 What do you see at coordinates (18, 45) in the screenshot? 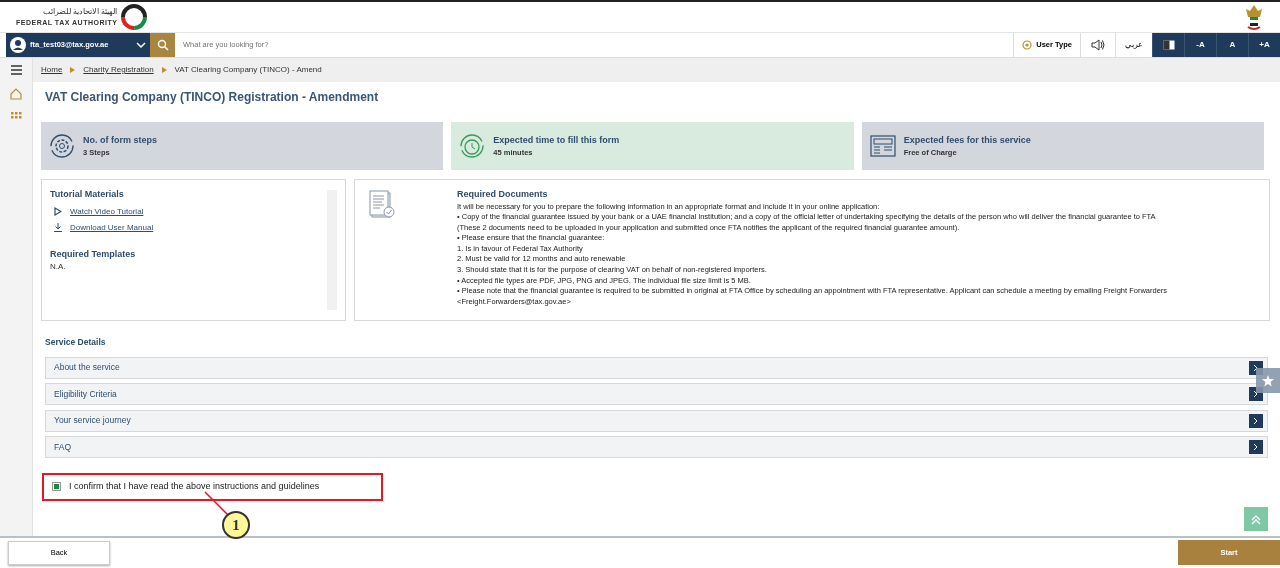
I see `user-avatar-icon` at bounding box center [18, 45].